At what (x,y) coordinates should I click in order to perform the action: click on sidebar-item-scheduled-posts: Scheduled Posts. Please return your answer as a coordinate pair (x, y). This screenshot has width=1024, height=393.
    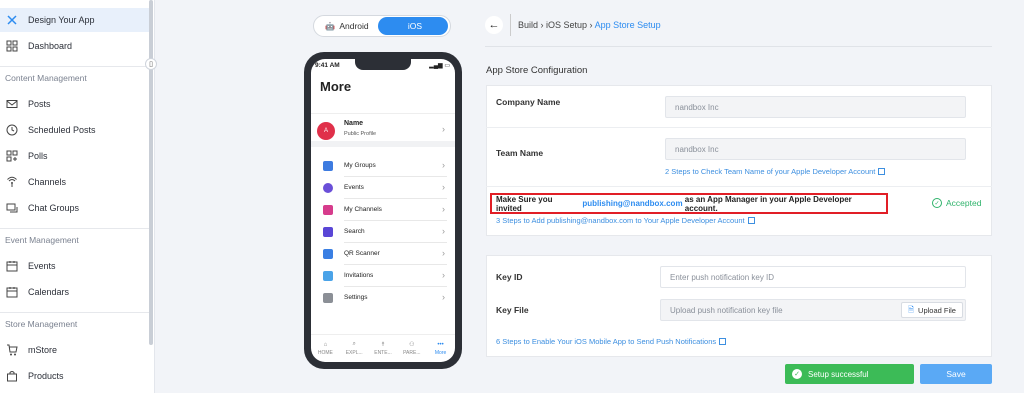
    Looking at the image, I should click on (74, 130).